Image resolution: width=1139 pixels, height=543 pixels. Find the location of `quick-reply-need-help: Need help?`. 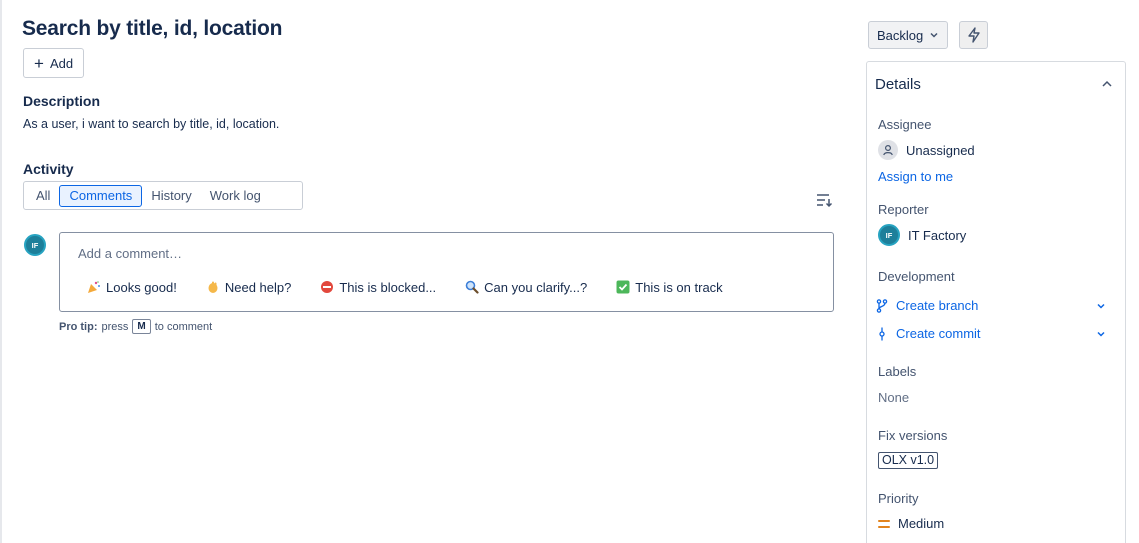

quick-reply-need-help: Need help? is located at coordinates (249, 287).